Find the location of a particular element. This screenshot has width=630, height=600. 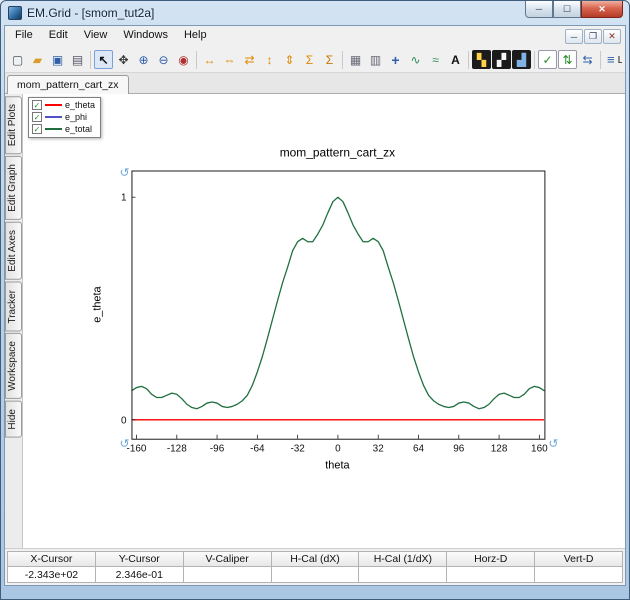

data-grid-button: ▥ is located at coordinates (375, 59).